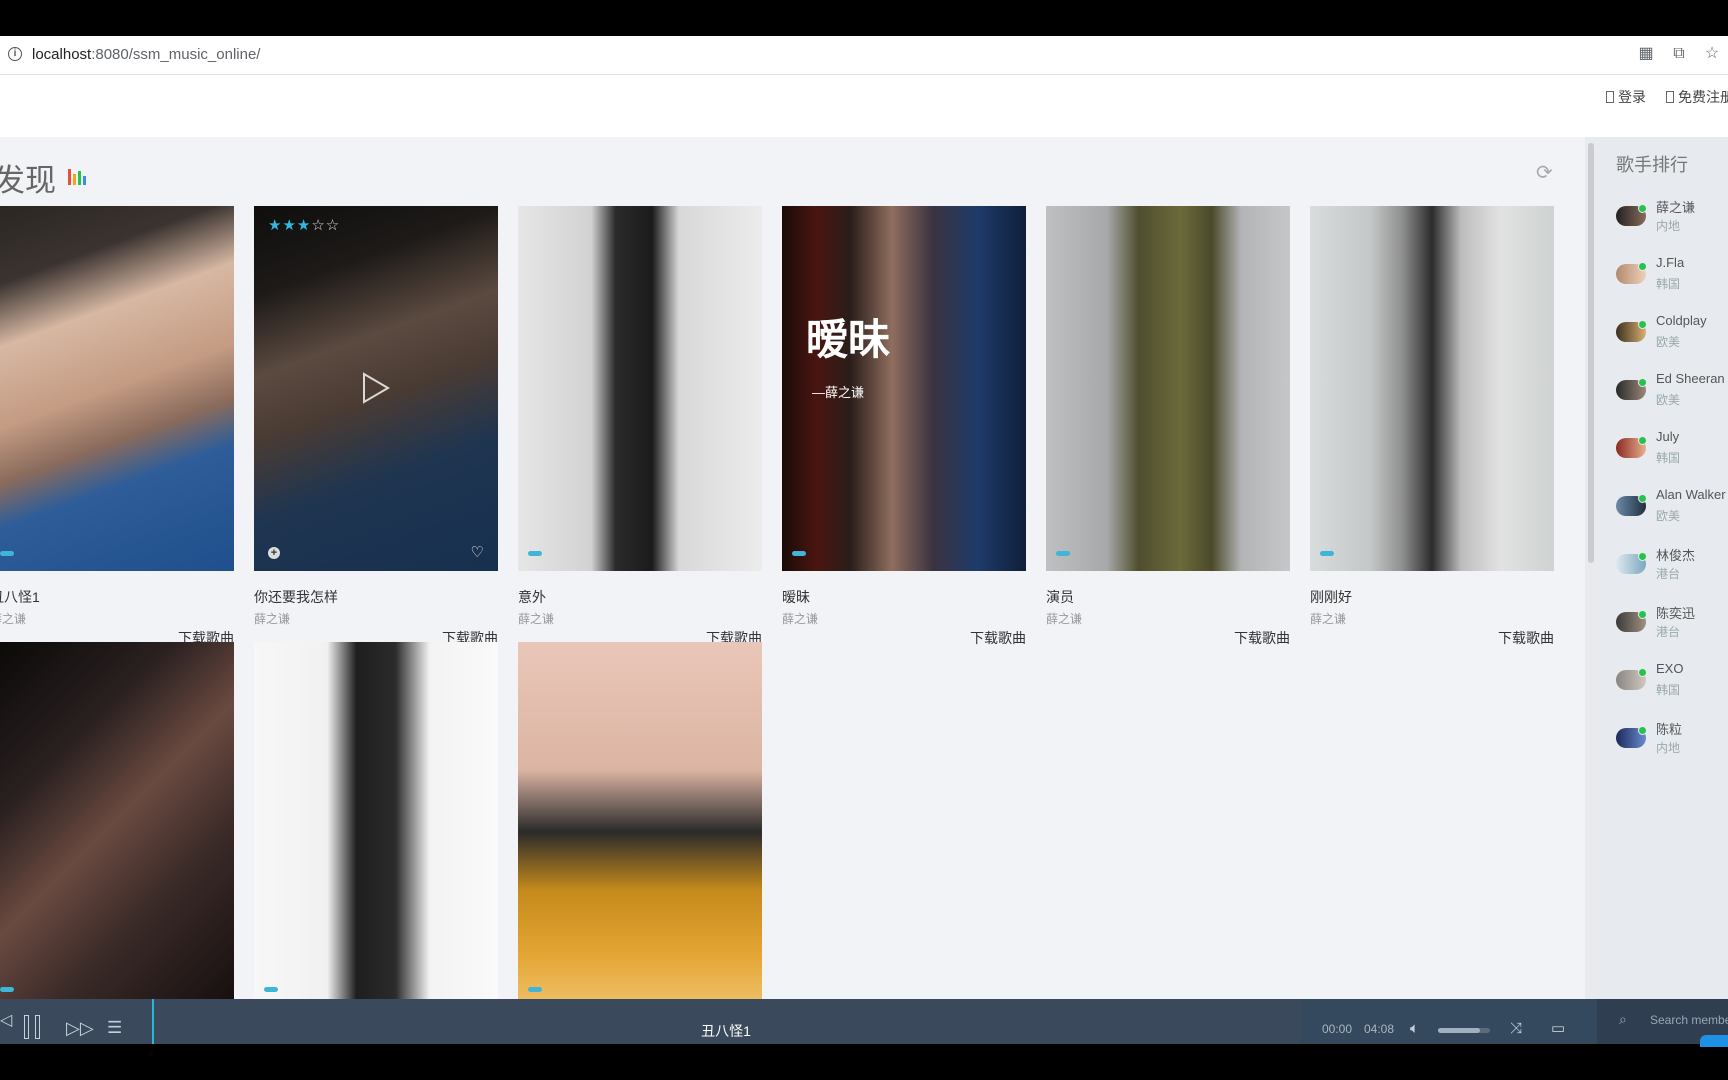 The image size is (1728, 1080). What do you see at coordinates (1672, 391) in the screenshot?
I see `singer-item: Ed Sheeran 欧美` at bounding box center [1672, 391].